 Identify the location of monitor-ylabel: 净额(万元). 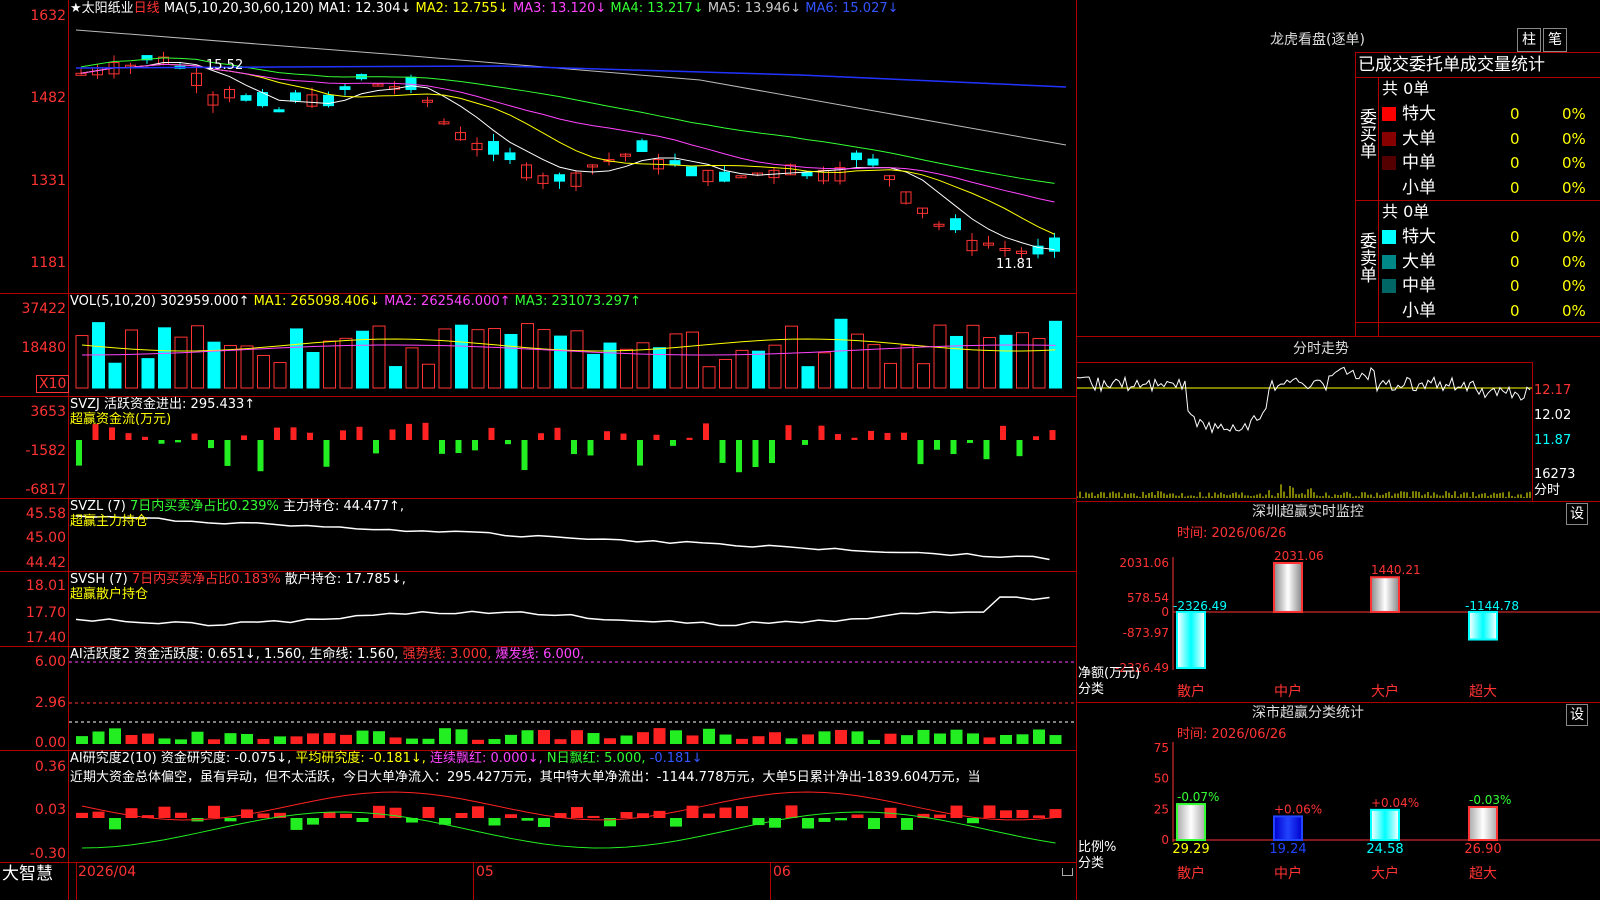
(1109, 673).